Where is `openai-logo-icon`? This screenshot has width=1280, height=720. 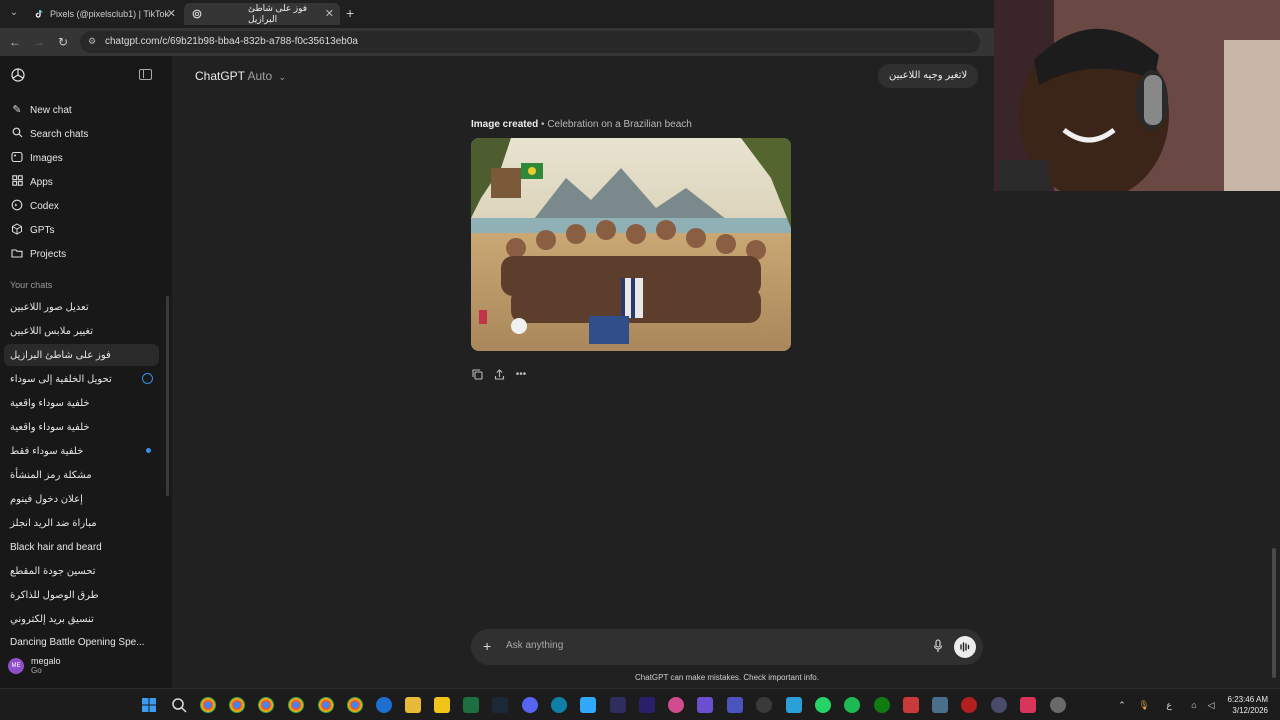
openai-logo-icon is located at coordinates (18, 75).